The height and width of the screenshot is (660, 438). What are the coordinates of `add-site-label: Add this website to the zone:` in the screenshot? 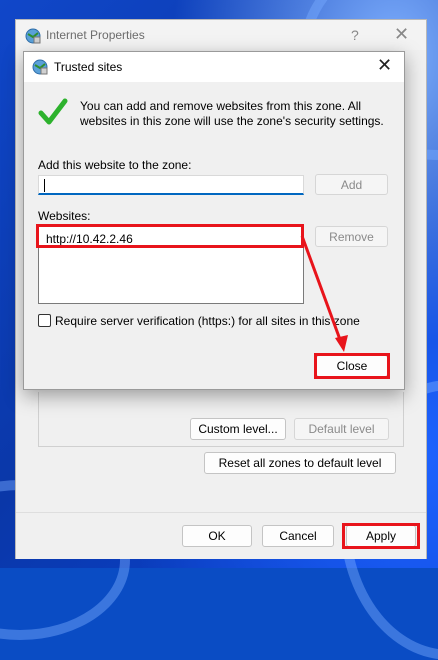 It's located at (115, 165).